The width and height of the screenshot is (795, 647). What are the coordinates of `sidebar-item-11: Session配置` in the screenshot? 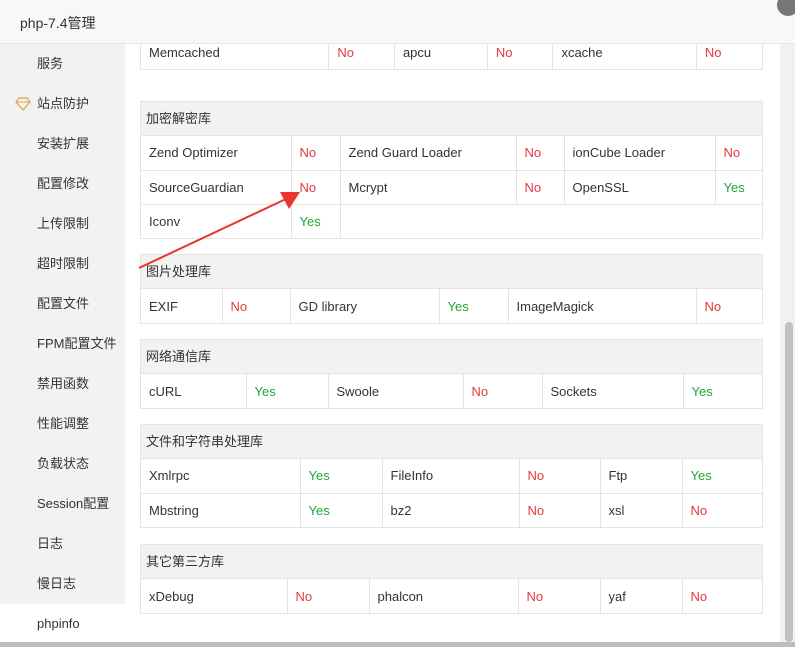 It's located at (62, 504).